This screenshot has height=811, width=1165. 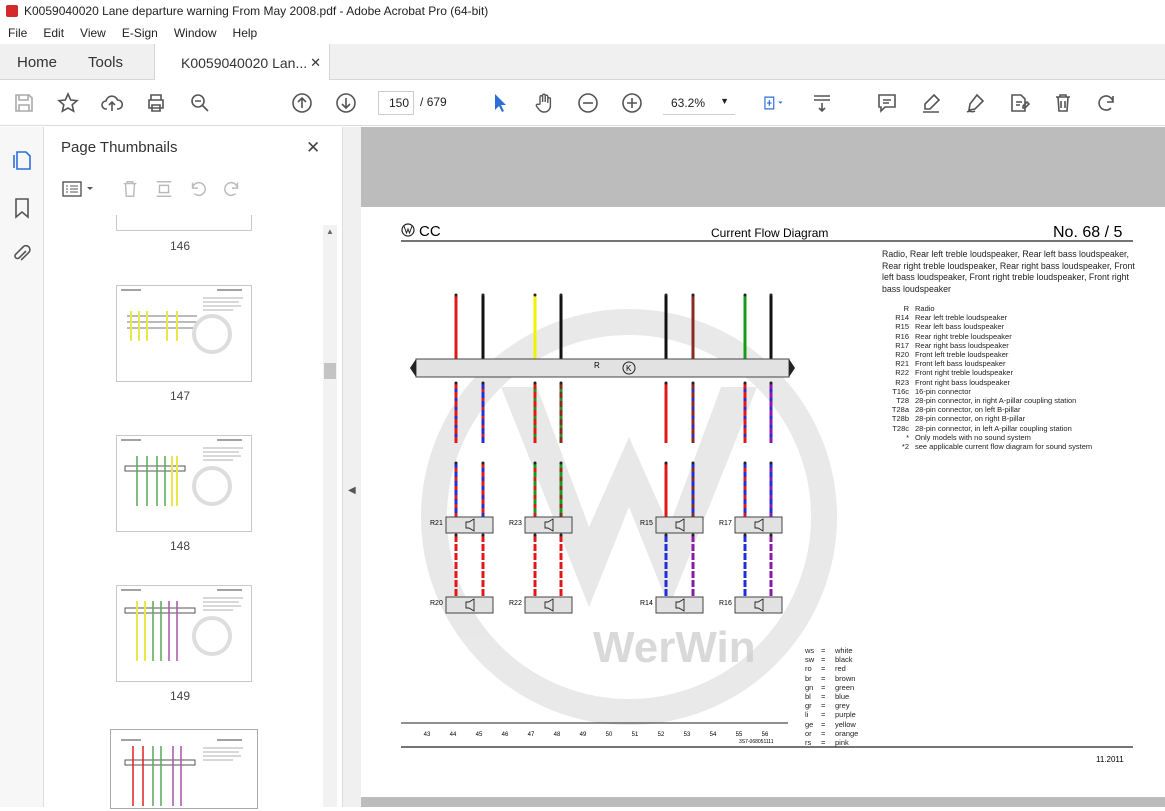 What do you see at coordinates (22, 256) in the screenshot?
I see `attachments-icon` at bounding box center [22, 256].